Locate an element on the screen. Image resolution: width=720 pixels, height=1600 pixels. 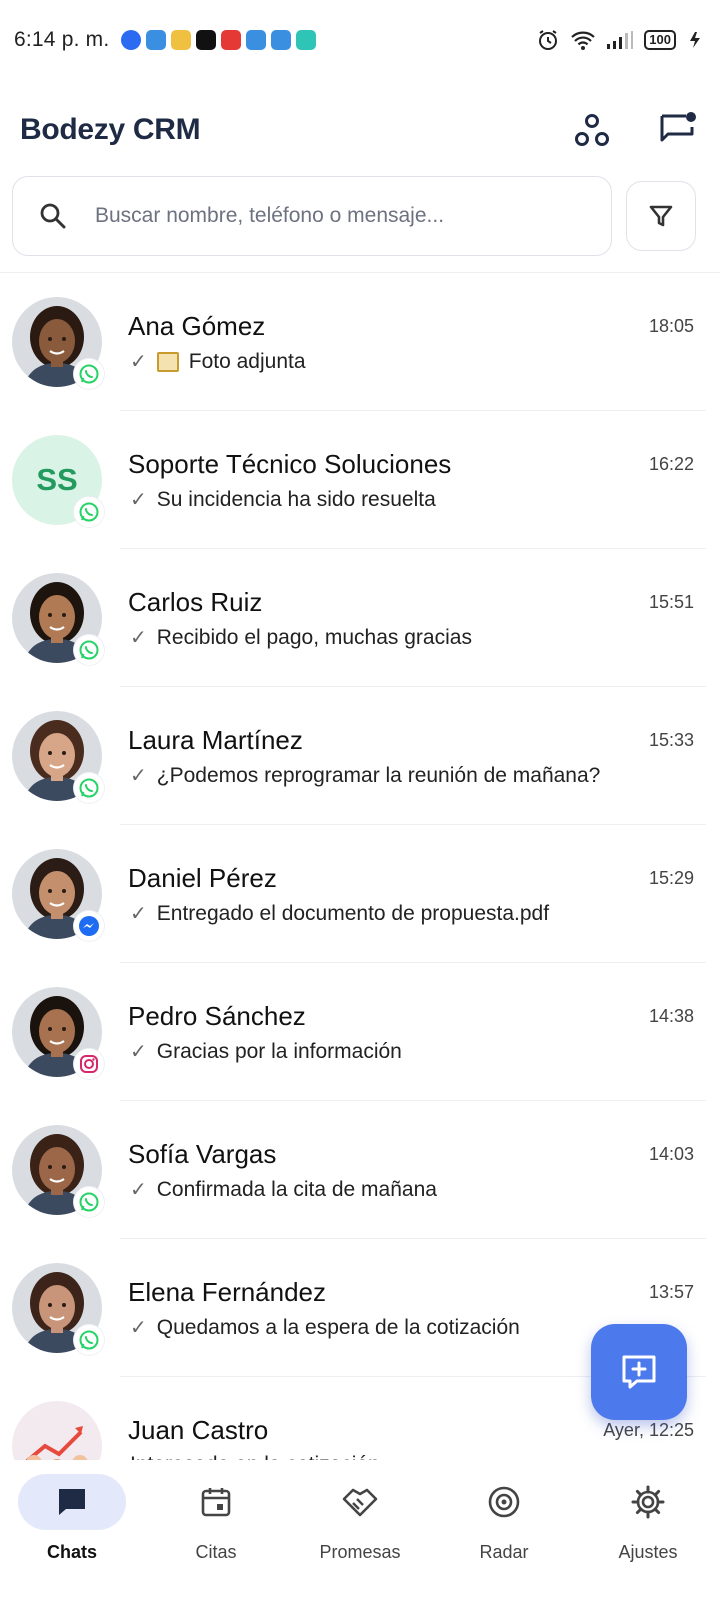
tab-ajustes: Ajustes is located at coordinates (648, 1530).